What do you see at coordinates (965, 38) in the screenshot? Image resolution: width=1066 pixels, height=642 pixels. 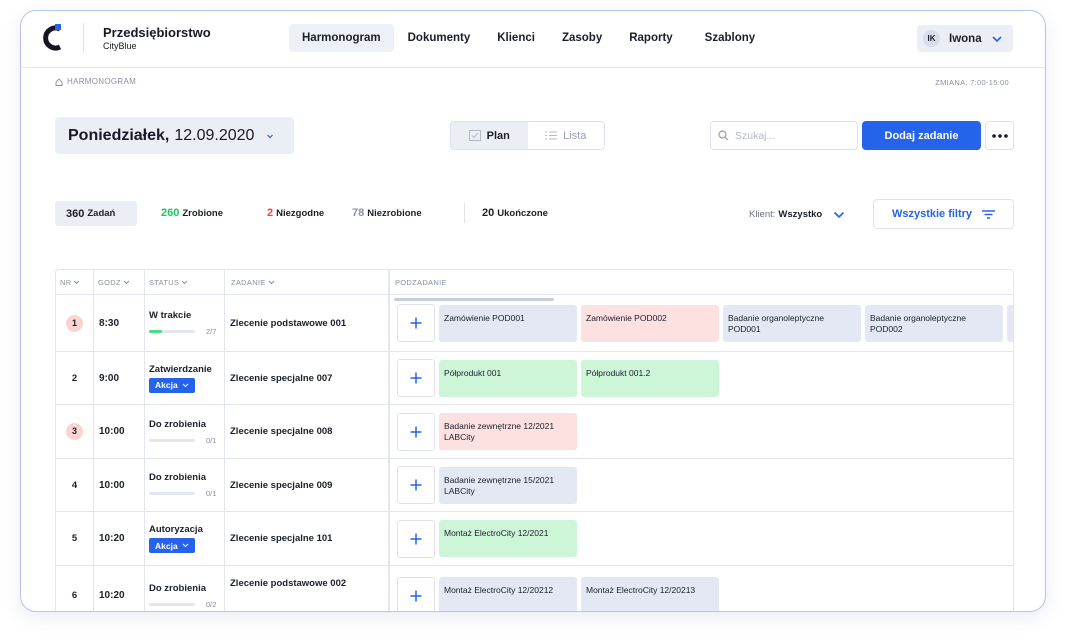 I see `user-menu: IK Iwona` at bounding box center [965, 38].